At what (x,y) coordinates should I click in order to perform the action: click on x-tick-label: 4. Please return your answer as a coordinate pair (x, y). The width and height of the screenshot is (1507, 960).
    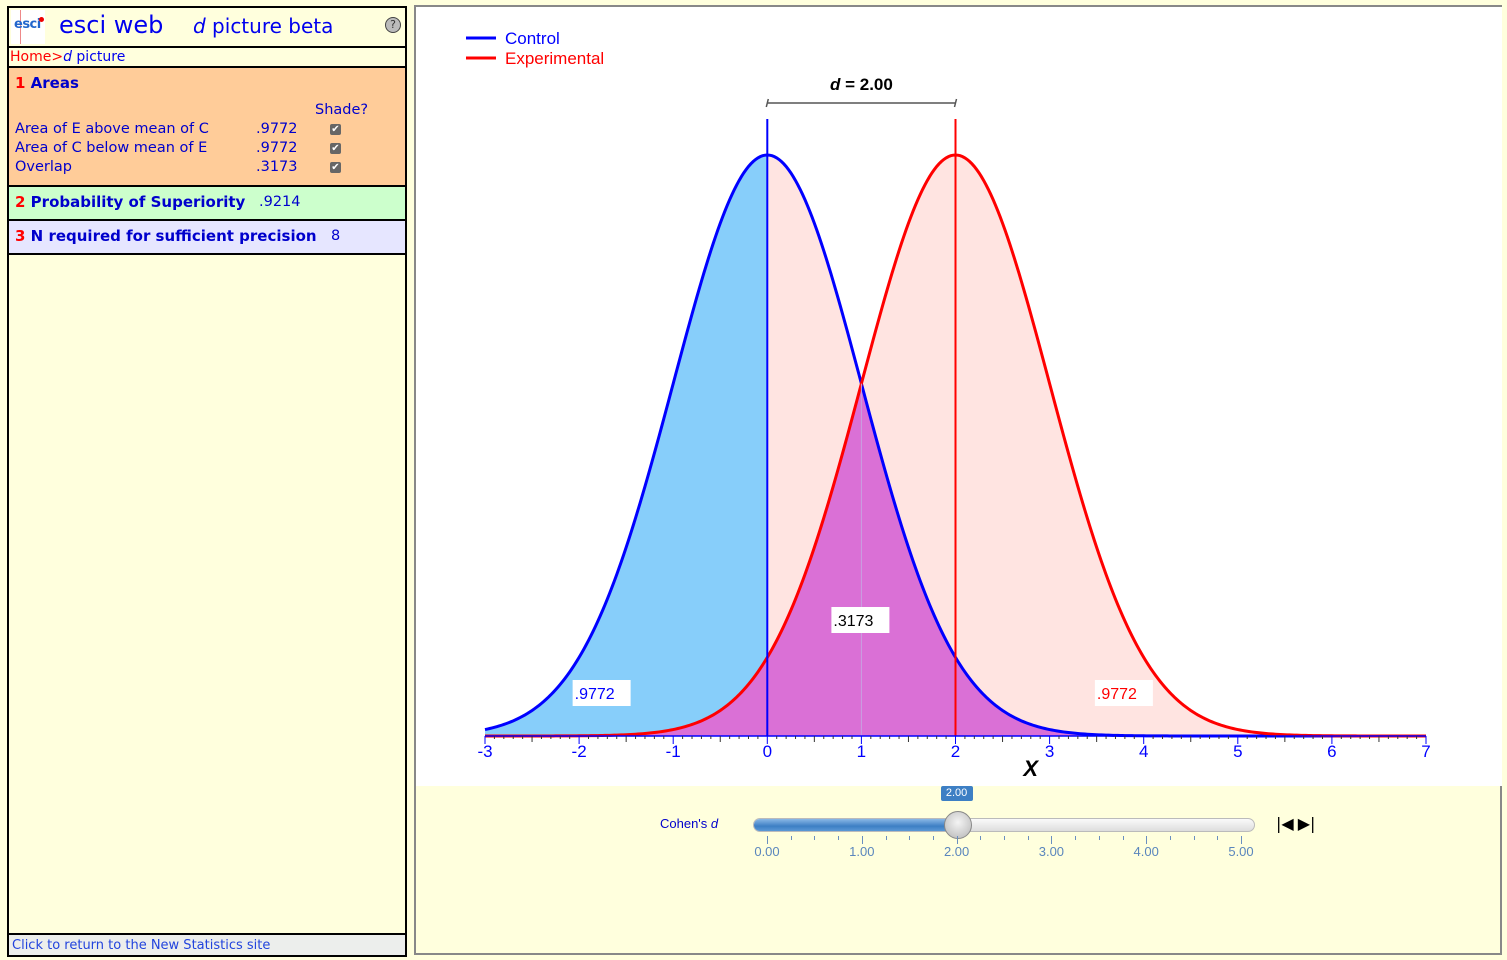
    Looking at the image, I should click on (1143, 751).